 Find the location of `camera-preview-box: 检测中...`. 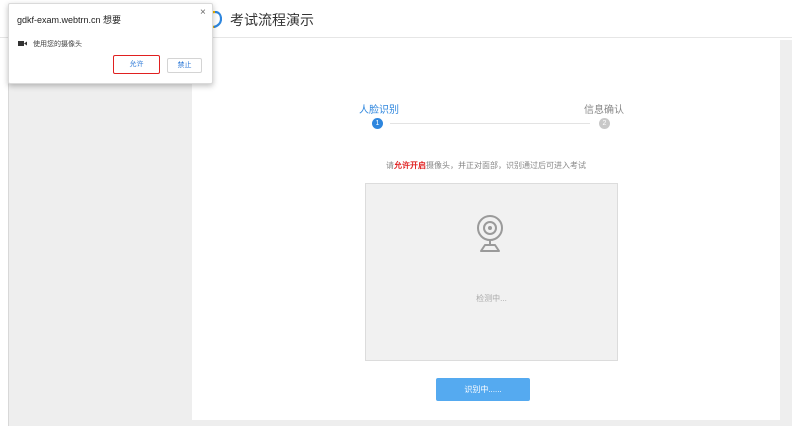

camera-preview-box: 检测中... is located at coordinates (491, 272).